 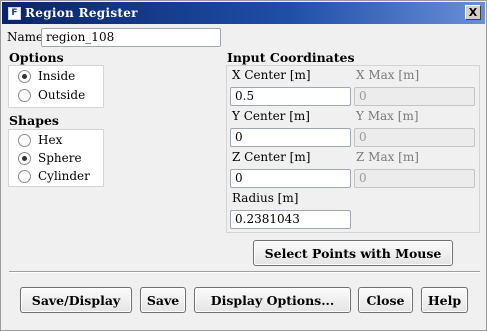 I want to click on shape-hex-radio: Hex, so click(x=40, y=140).